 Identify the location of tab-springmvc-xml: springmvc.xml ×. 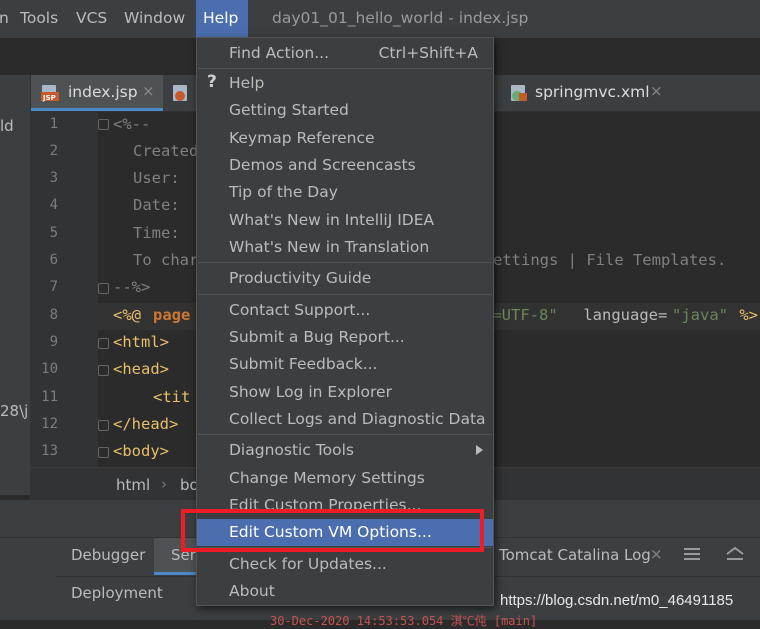
(590, 93).